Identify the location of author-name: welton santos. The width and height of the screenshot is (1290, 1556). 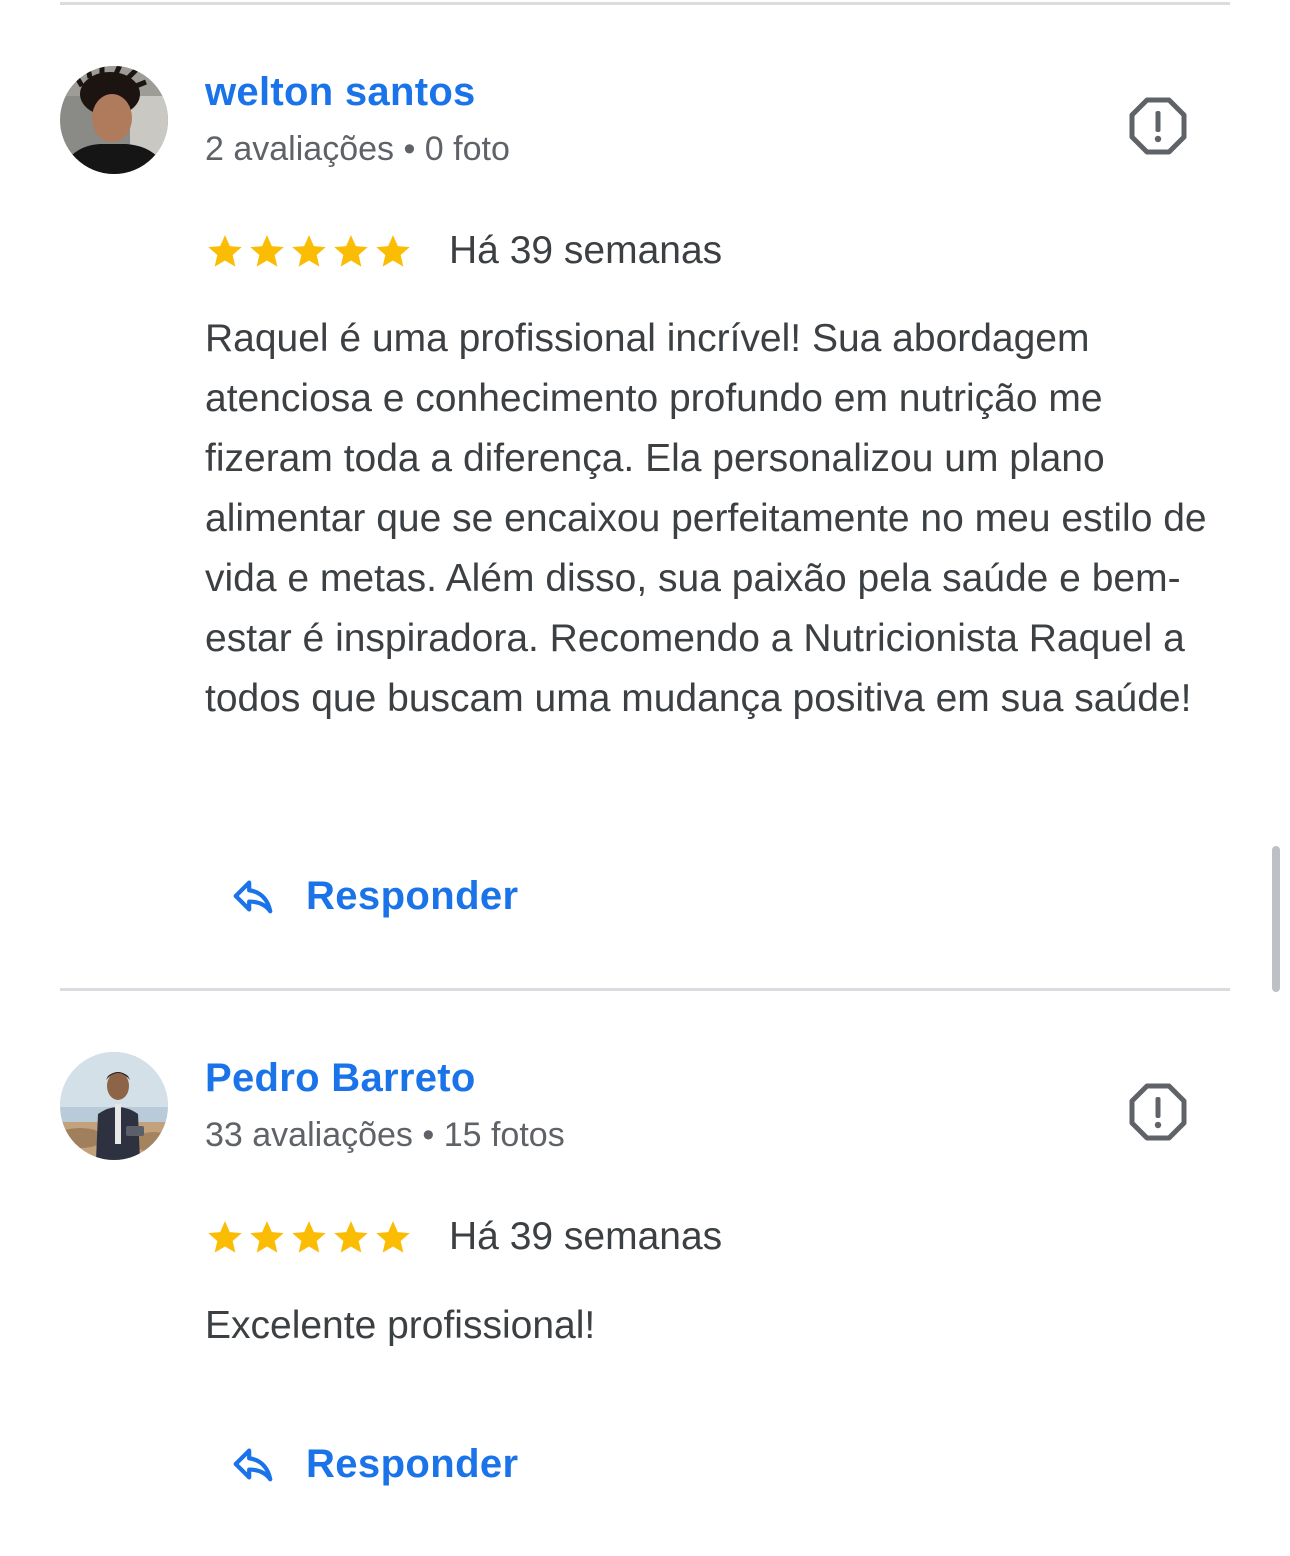
(340, 92).